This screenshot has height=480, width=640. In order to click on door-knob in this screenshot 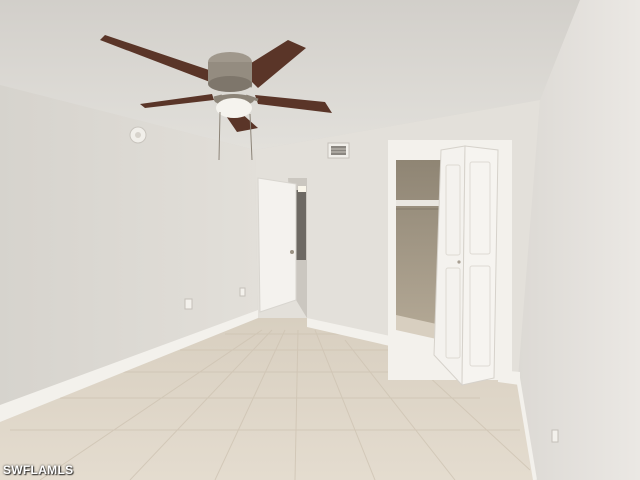, I will do `click(292, 252)`.